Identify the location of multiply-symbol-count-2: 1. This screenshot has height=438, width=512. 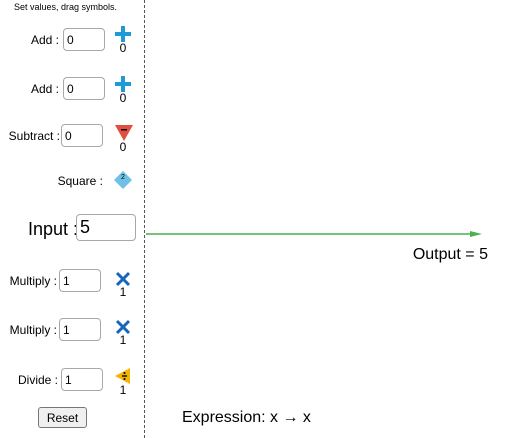
(123, 340).